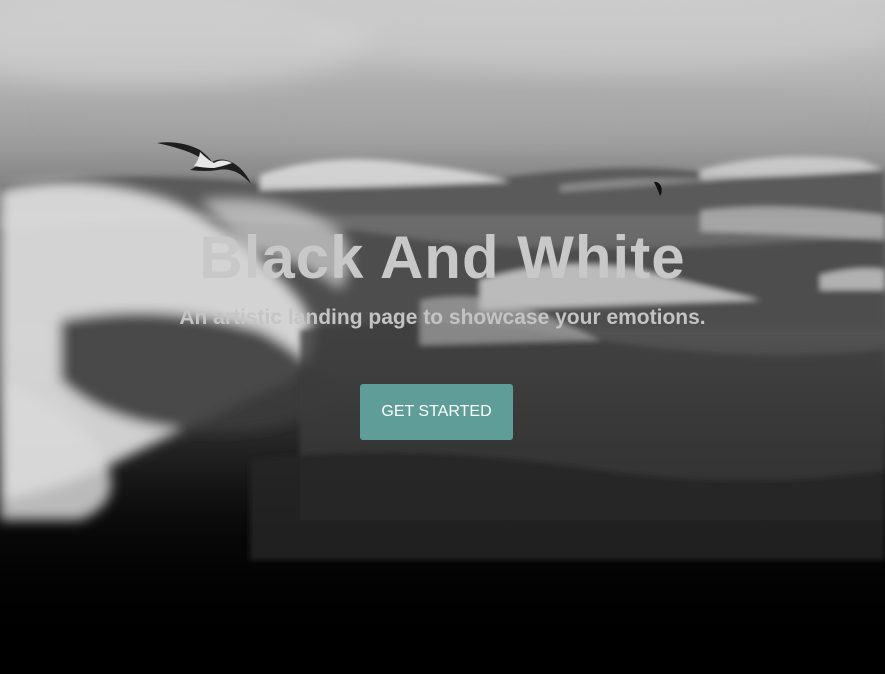 The image size is (885, 674). I want to click on hero-title: Black And White, so click(442, 257).